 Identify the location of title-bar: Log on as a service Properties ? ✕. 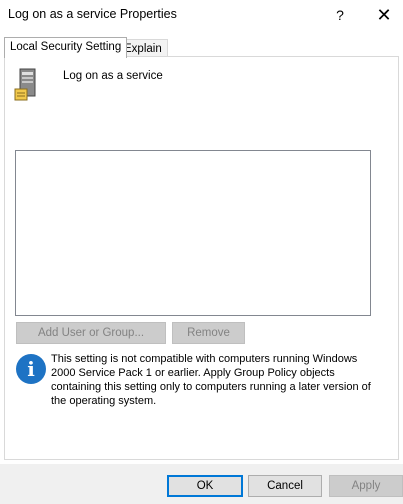
(201, 15).